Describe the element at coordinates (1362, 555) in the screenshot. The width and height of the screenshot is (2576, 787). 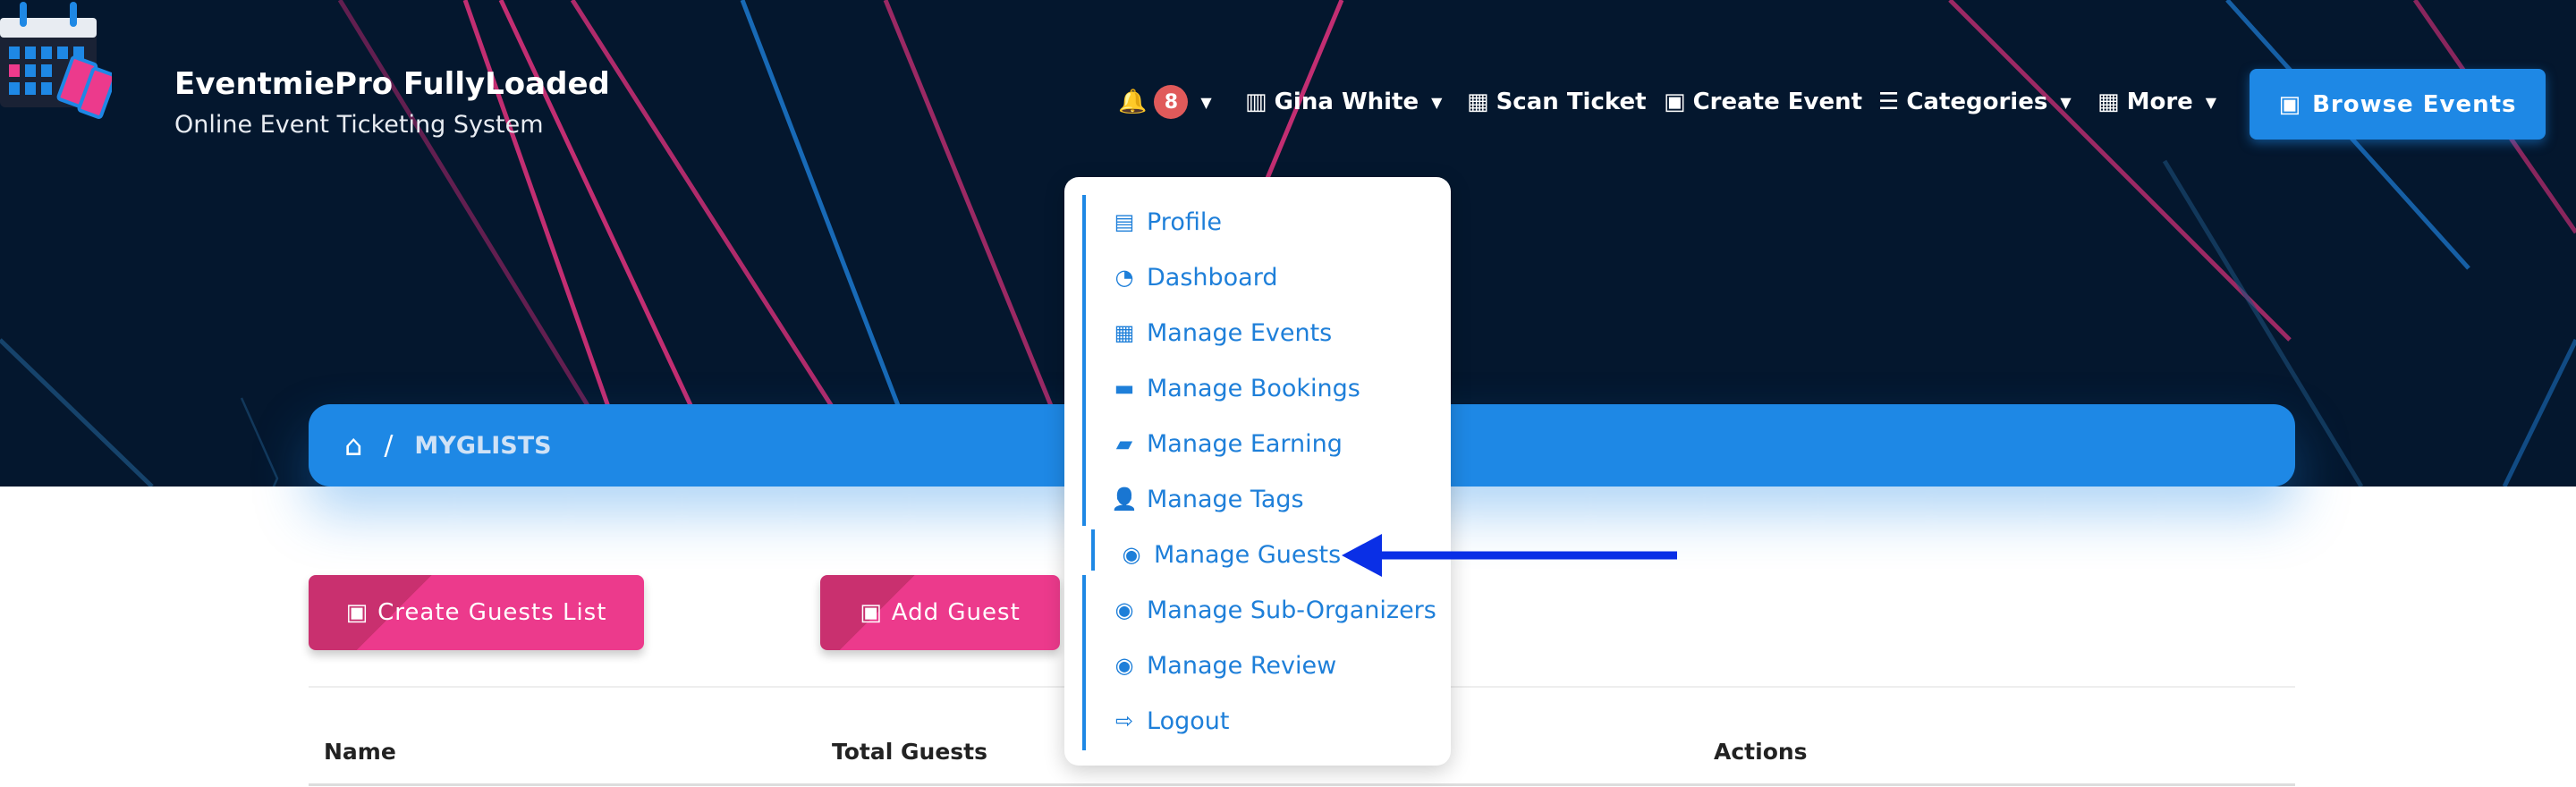
I see `arrow-head` at that location.